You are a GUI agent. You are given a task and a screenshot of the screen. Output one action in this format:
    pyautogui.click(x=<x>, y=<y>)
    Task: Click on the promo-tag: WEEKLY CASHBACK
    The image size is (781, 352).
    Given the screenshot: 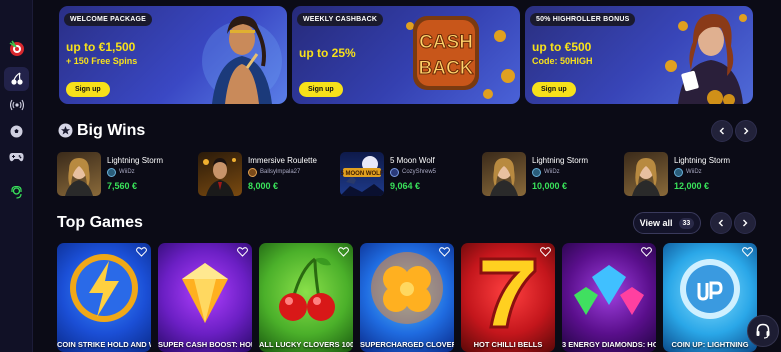 What is the action you would take?
    pyautogui.click(x=340, y=19)
    